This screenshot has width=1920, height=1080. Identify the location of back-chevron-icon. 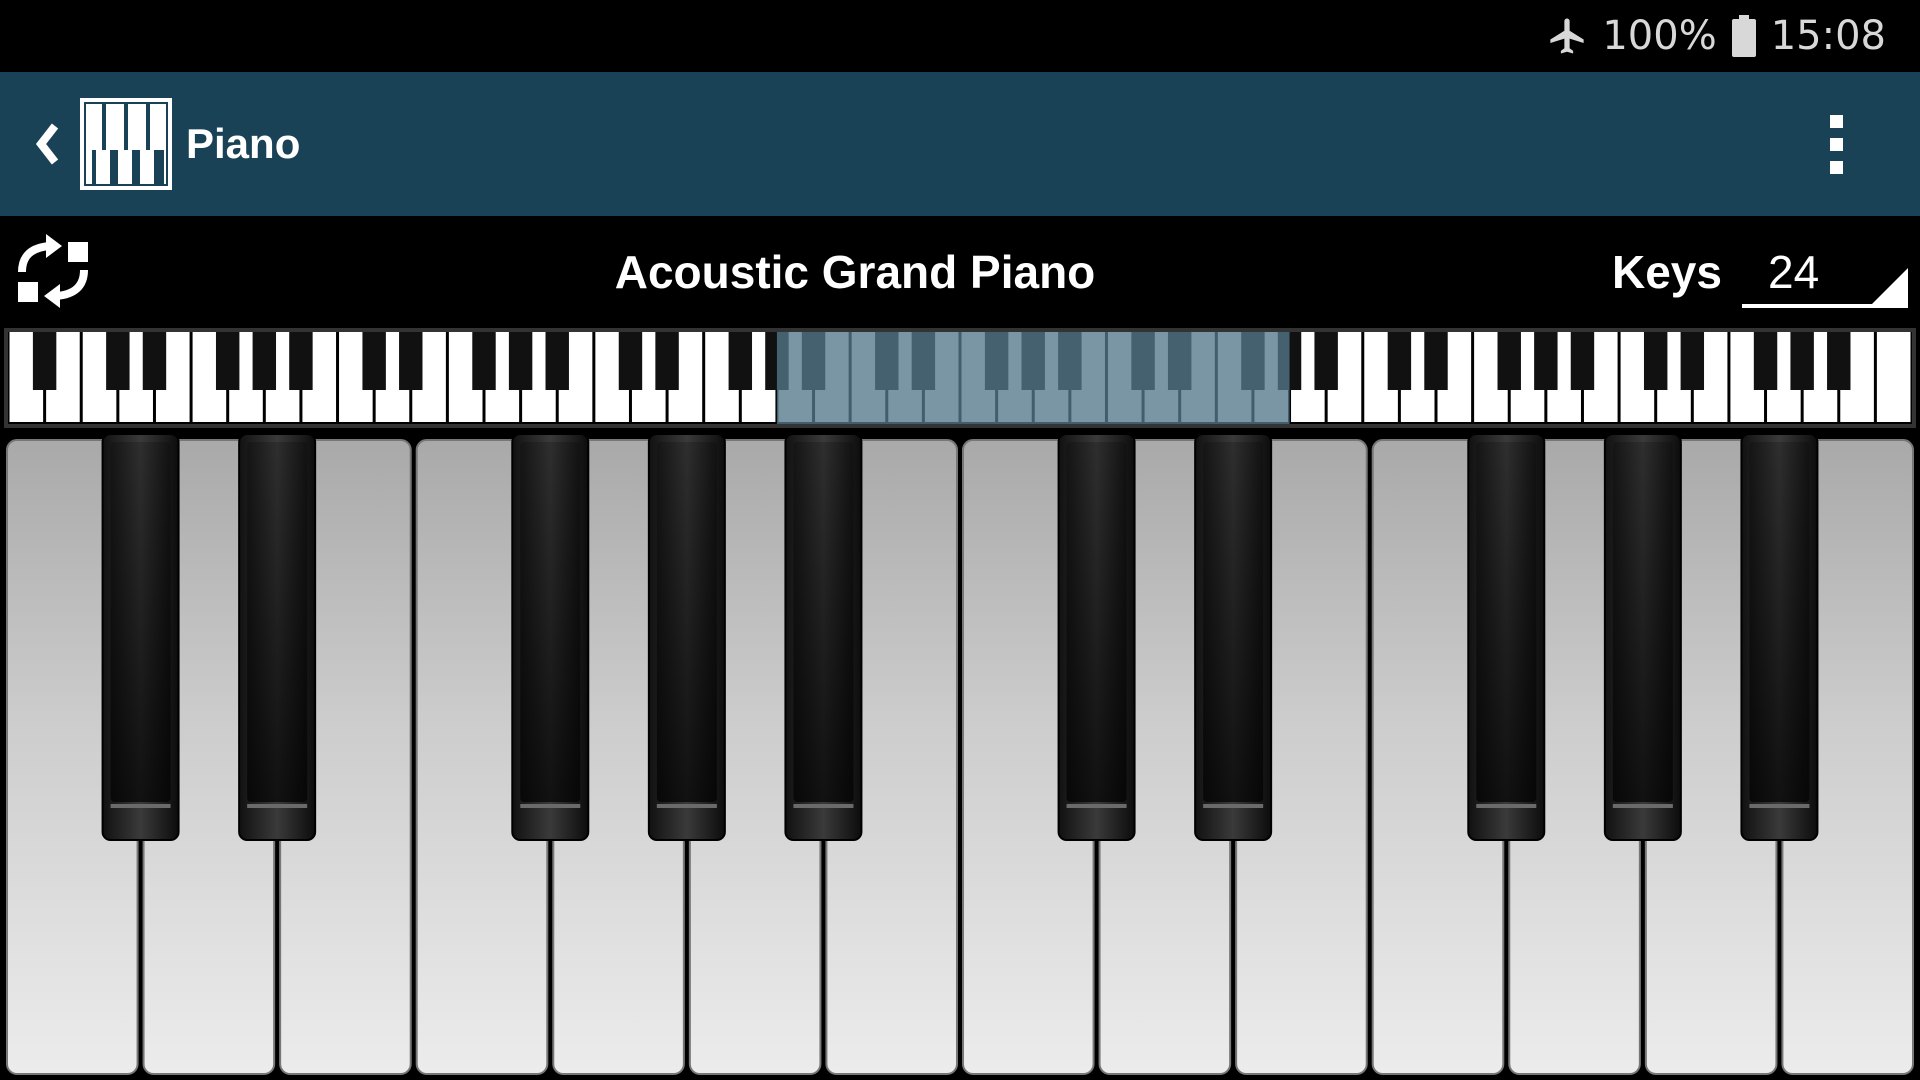
(47, 144).